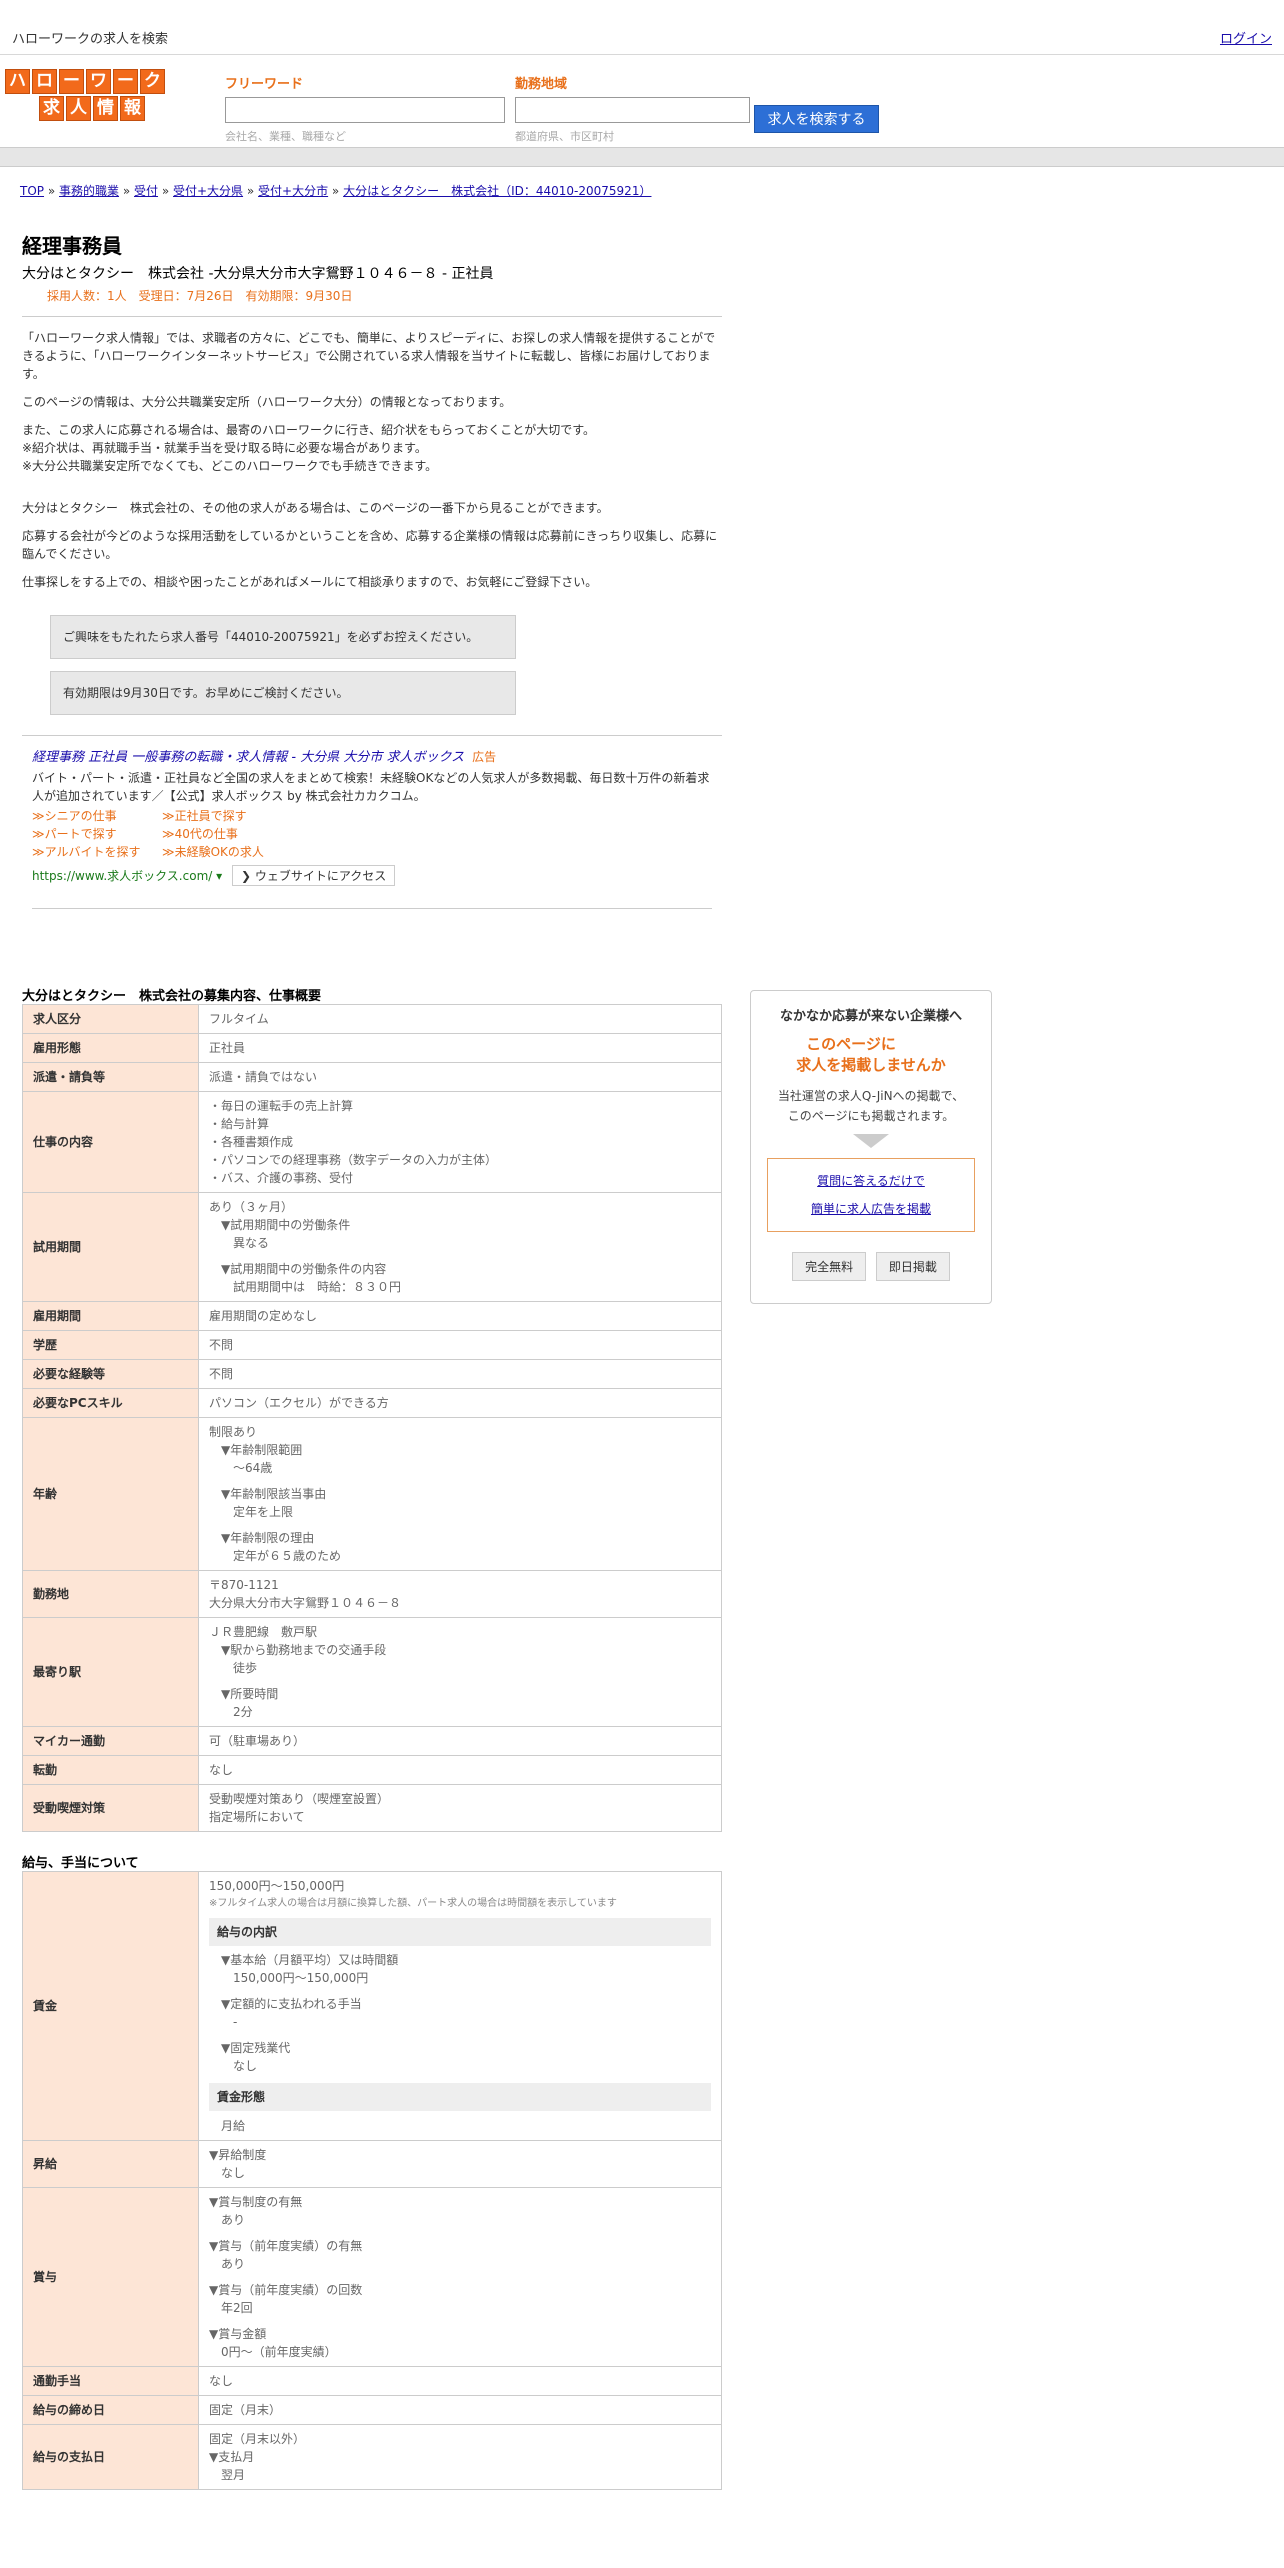 The width and height of the screenshot is (1284, 2568). What do you see at coordinates (32, 191) in the screenshot?
I see `breadcrumb-top: TOP` at bounding box center [32, 191].